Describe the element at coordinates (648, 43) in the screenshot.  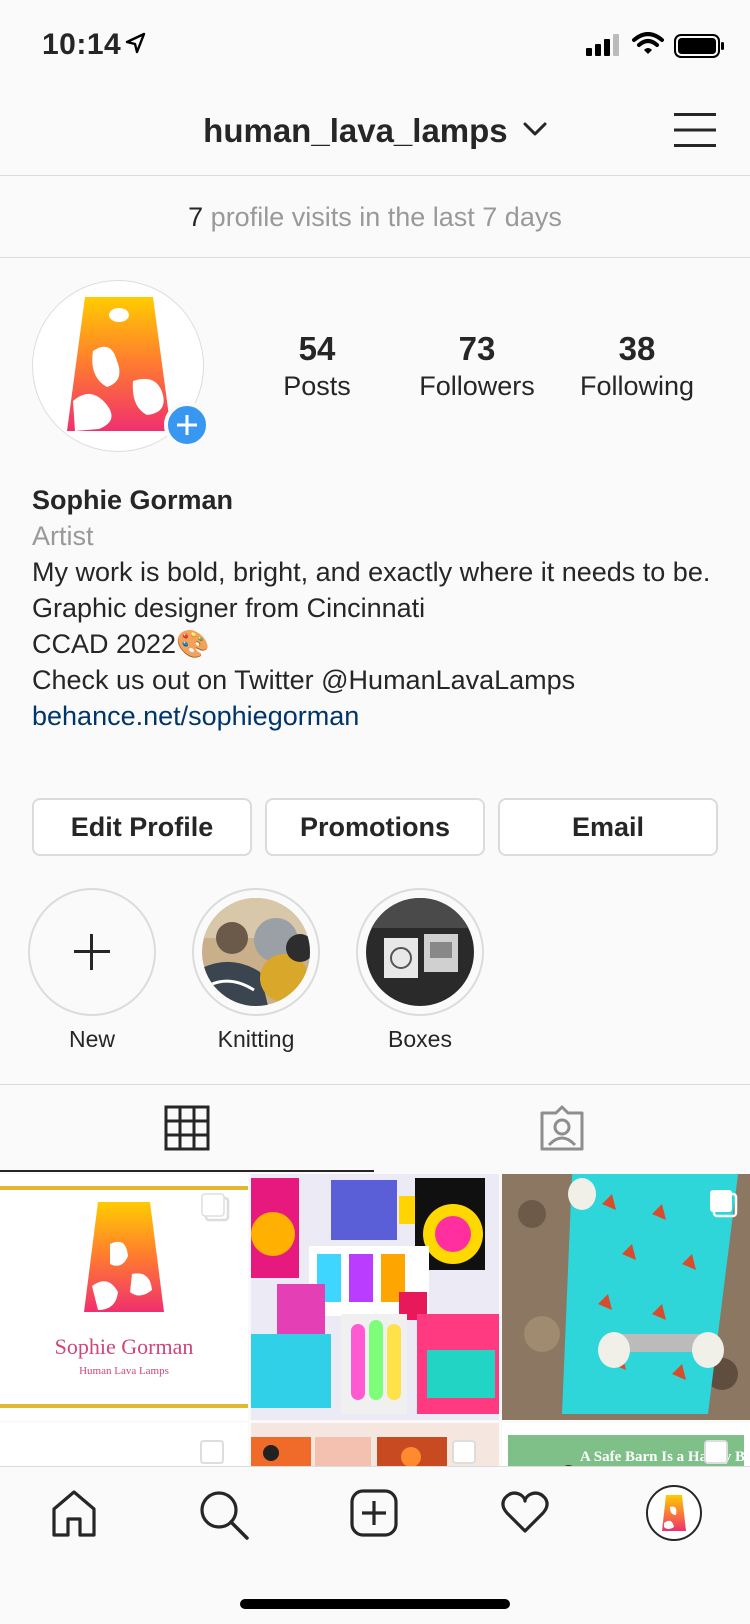
I see `wifi-icon` at that location.